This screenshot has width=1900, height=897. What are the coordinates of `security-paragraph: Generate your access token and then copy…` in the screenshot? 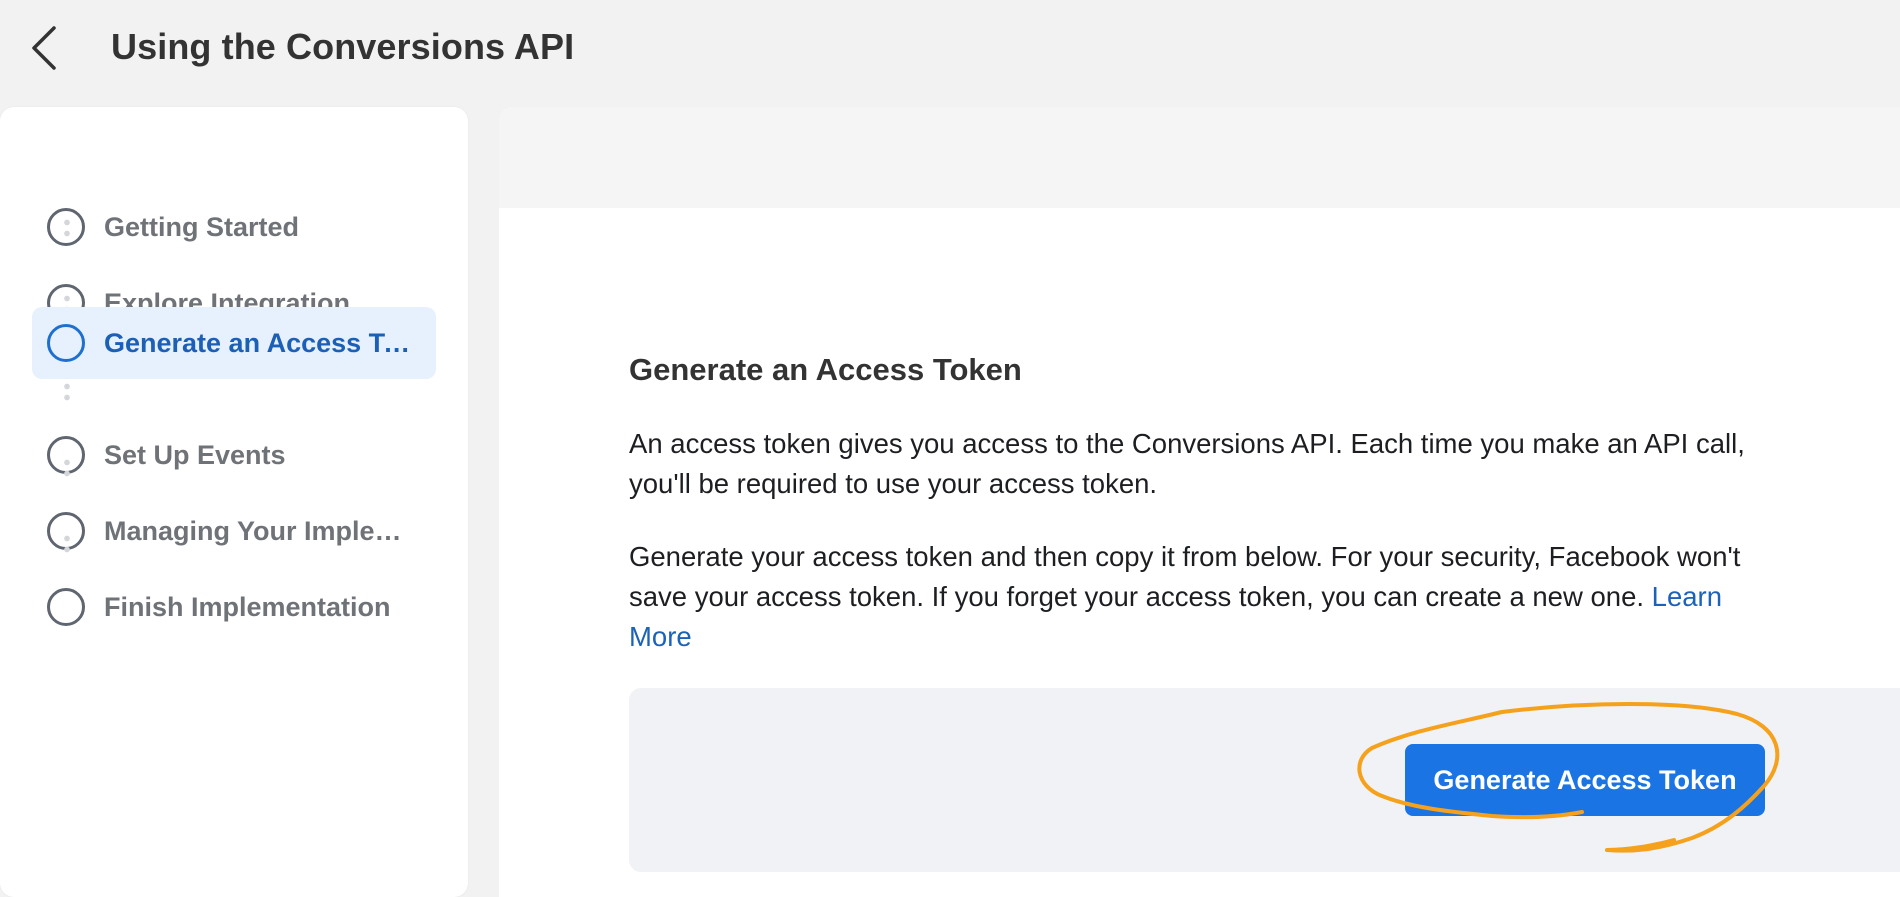 It's located at (1194, 597).